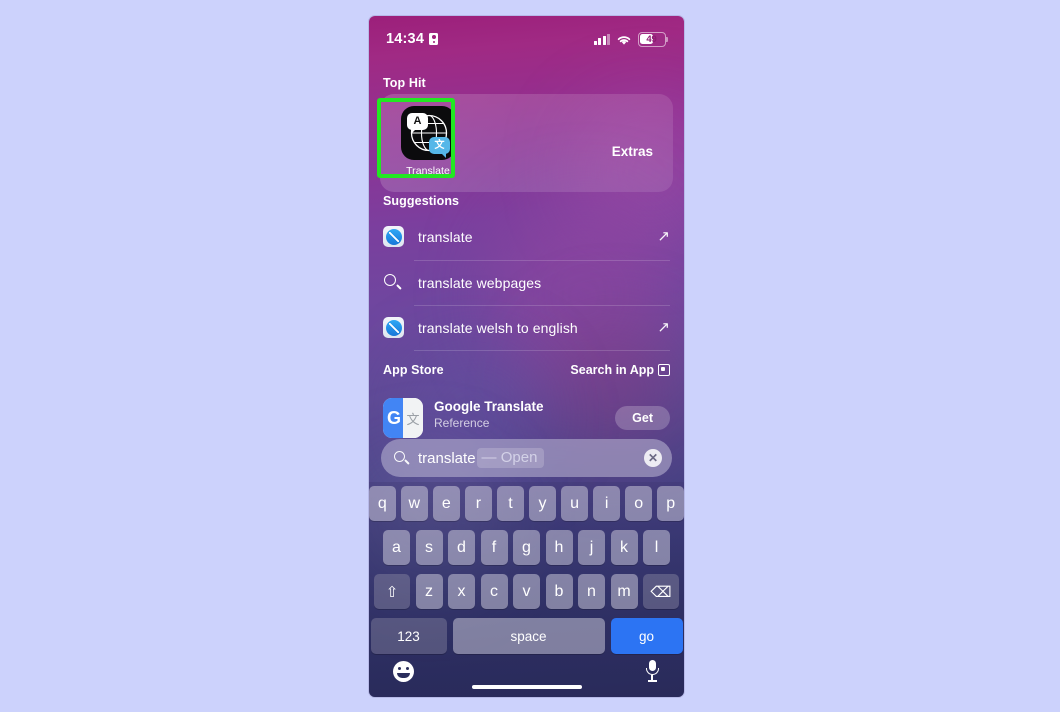 This screenshot has height=712, width=1060. I want to click on suggestion-label: translate, so click(445, 236).